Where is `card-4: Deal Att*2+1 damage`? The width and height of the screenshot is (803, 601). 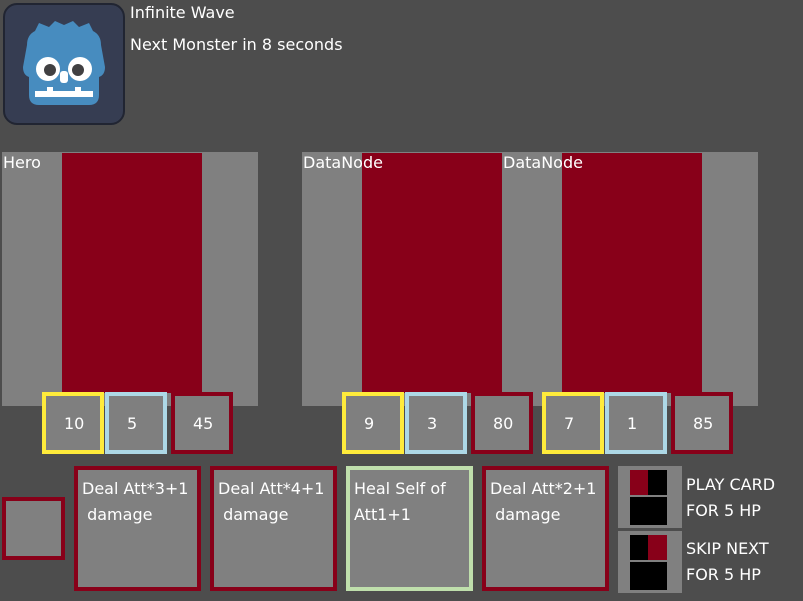 card-4: Deal Att*2+1 damage is located at coordinates (545, 528).